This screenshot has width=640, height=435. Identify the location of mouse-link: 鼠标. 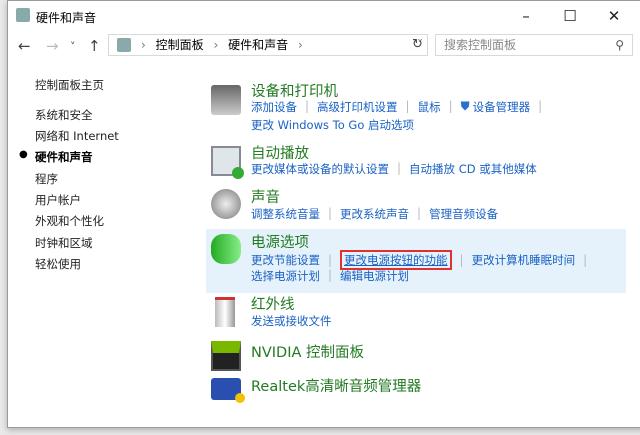
(429, 107).